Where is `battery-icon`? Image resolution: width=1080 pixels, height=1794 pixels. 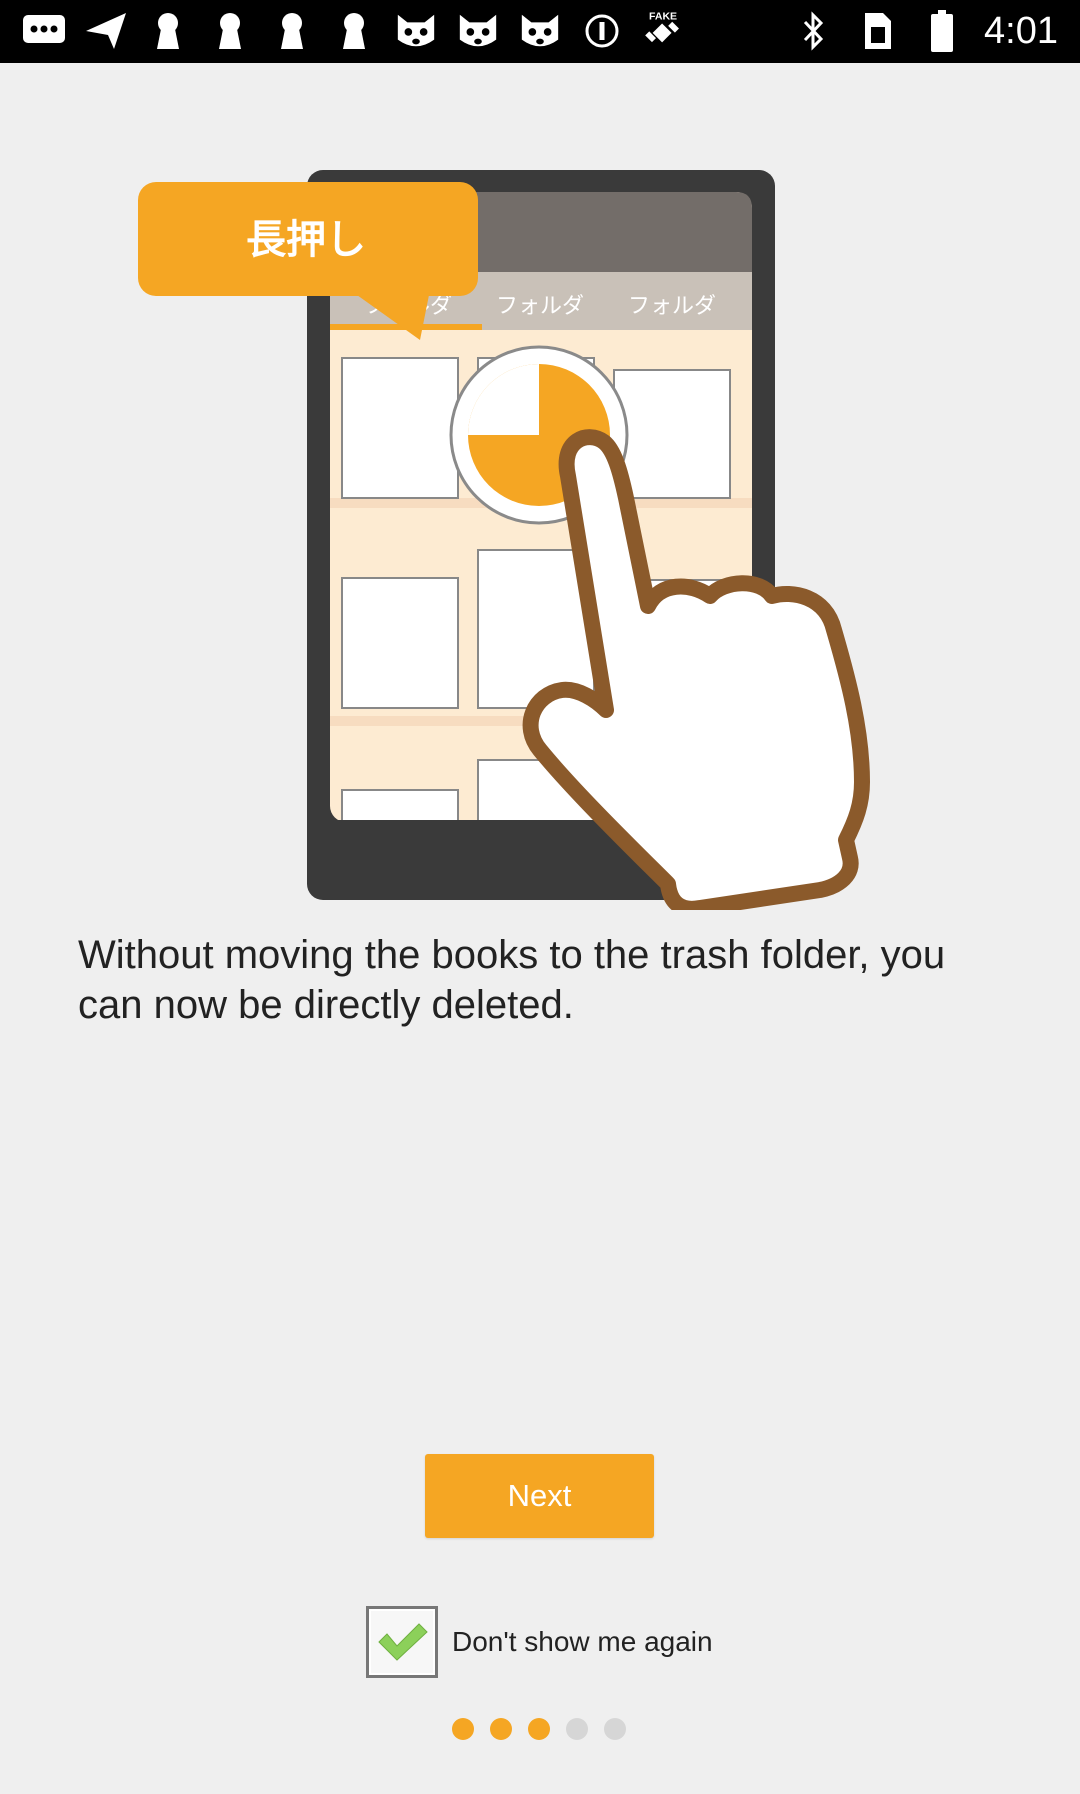 battery-icon is located at coordinates (942, 31).